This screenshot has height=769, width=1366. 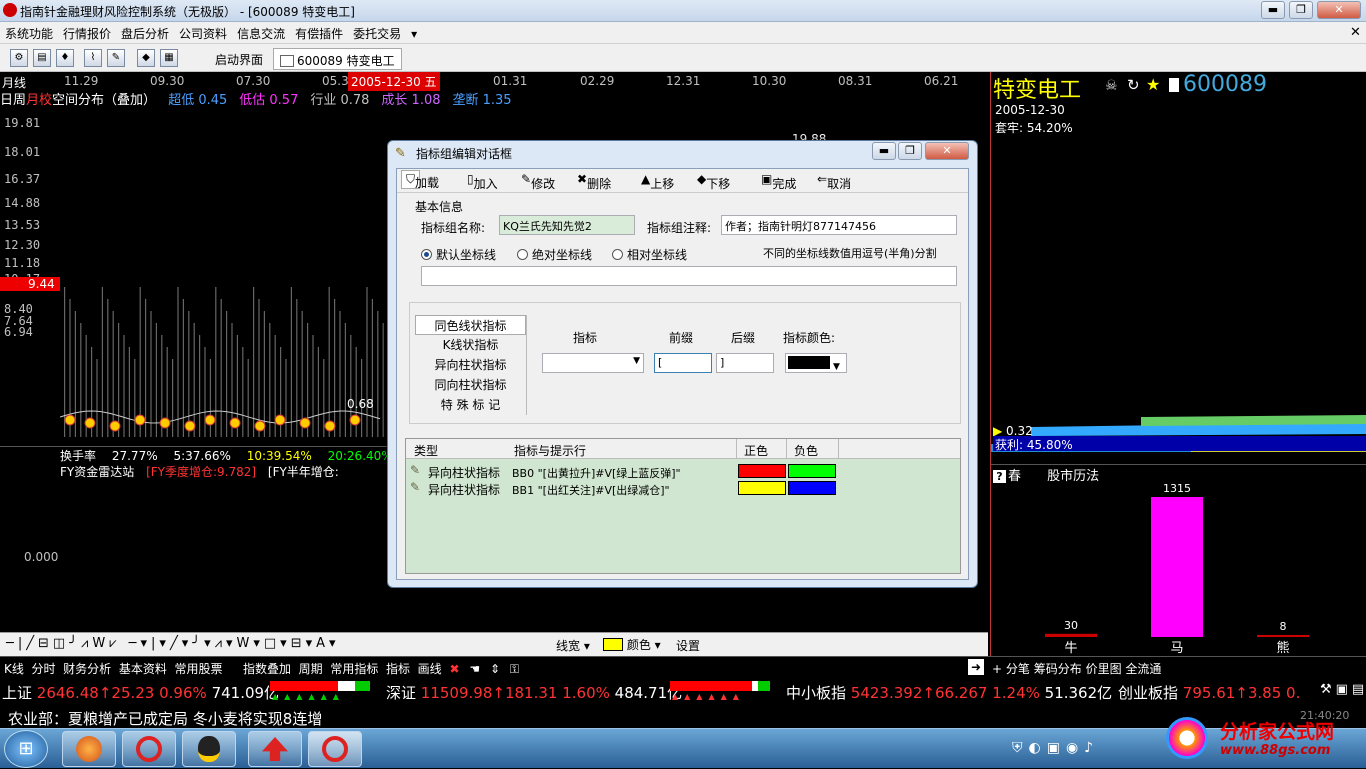 I want to click on prefix-field: [, so click(x=683, y=363).